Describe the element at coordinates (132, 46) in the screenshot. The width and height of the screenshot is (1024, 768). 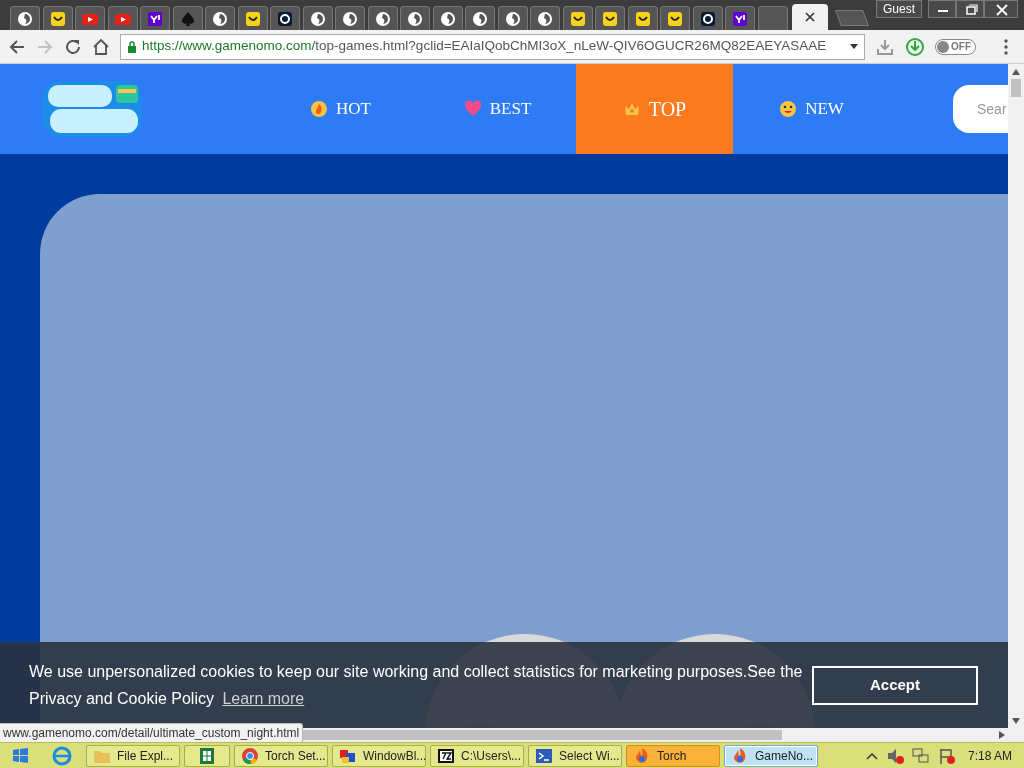
I see `lock-icon` at that location.